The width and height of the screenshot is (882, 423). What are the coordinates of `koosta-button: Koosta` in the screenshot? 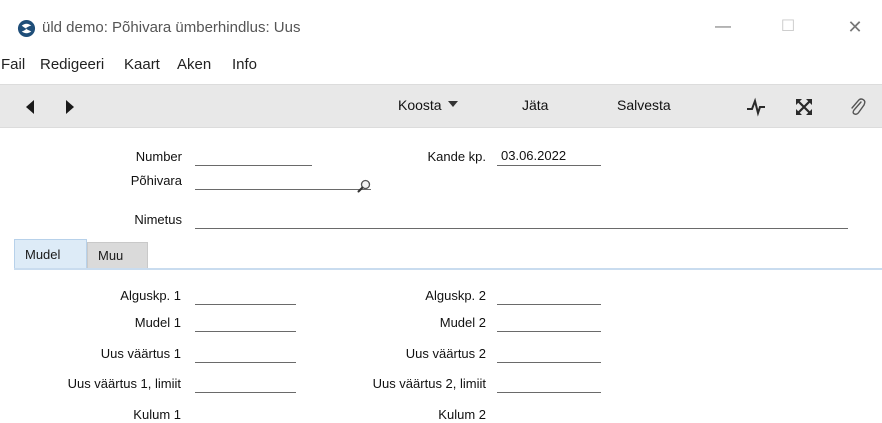 It's located at (428, 105).